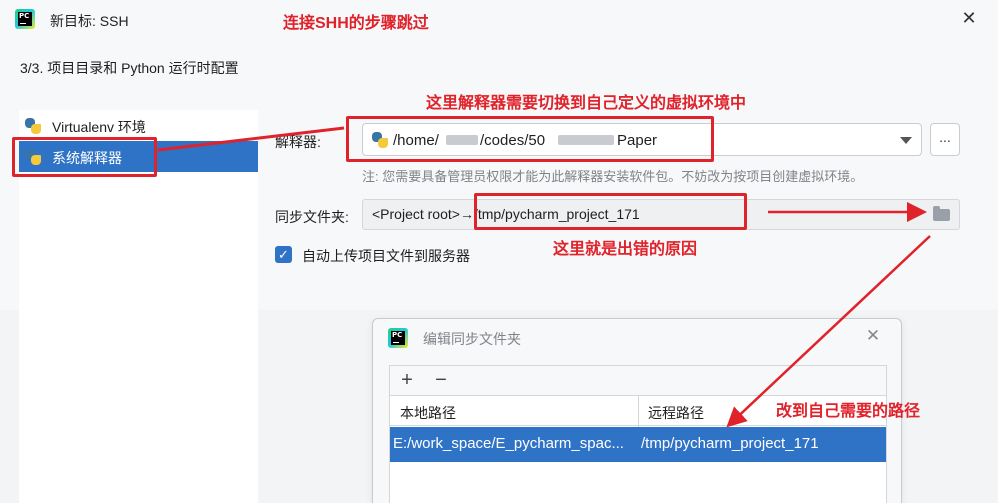 Image resolution: width=998 pixels, height=503 pixels. What do you see at coordinates (828, 331) in the screenshot?
I see `annotation-arrow-remote-path` at bounding box center [828, 331].